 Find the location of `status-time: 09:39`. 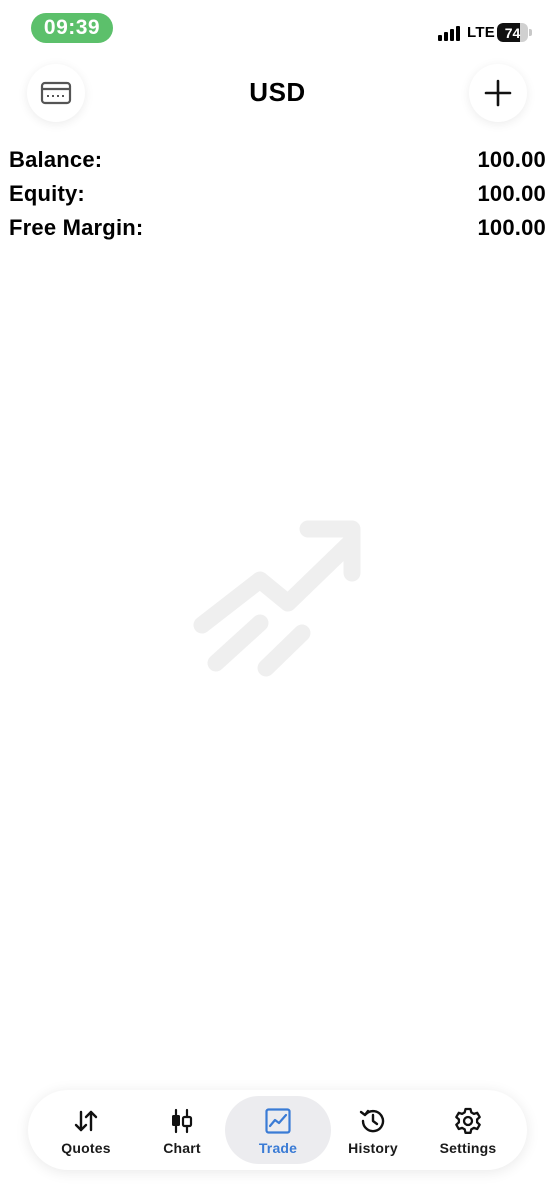

status-time: 09:39 is located at coordinates (72, 28).